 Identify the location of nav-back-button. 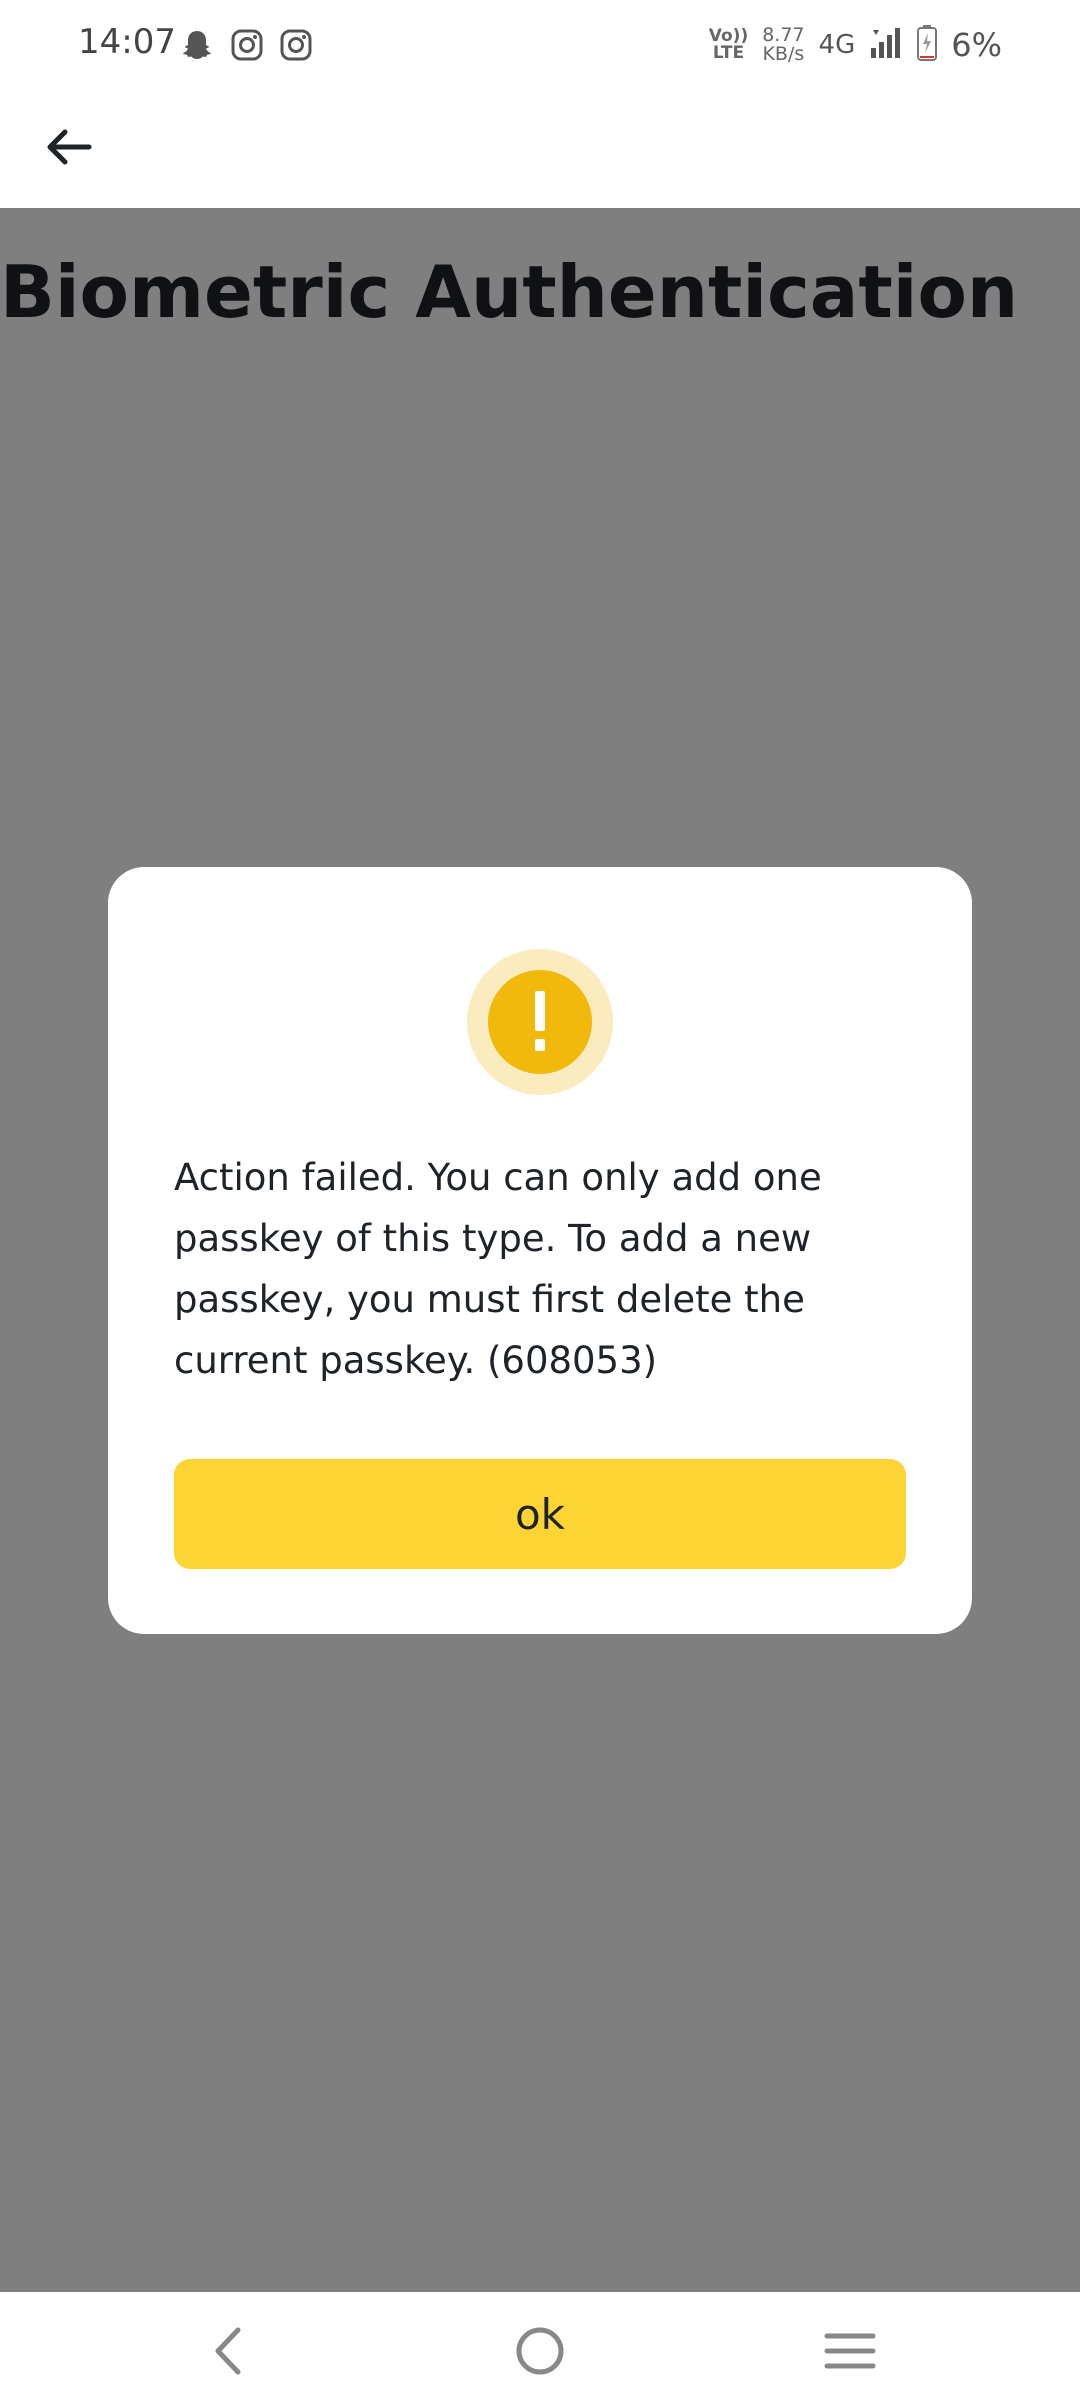
(228, 2351).